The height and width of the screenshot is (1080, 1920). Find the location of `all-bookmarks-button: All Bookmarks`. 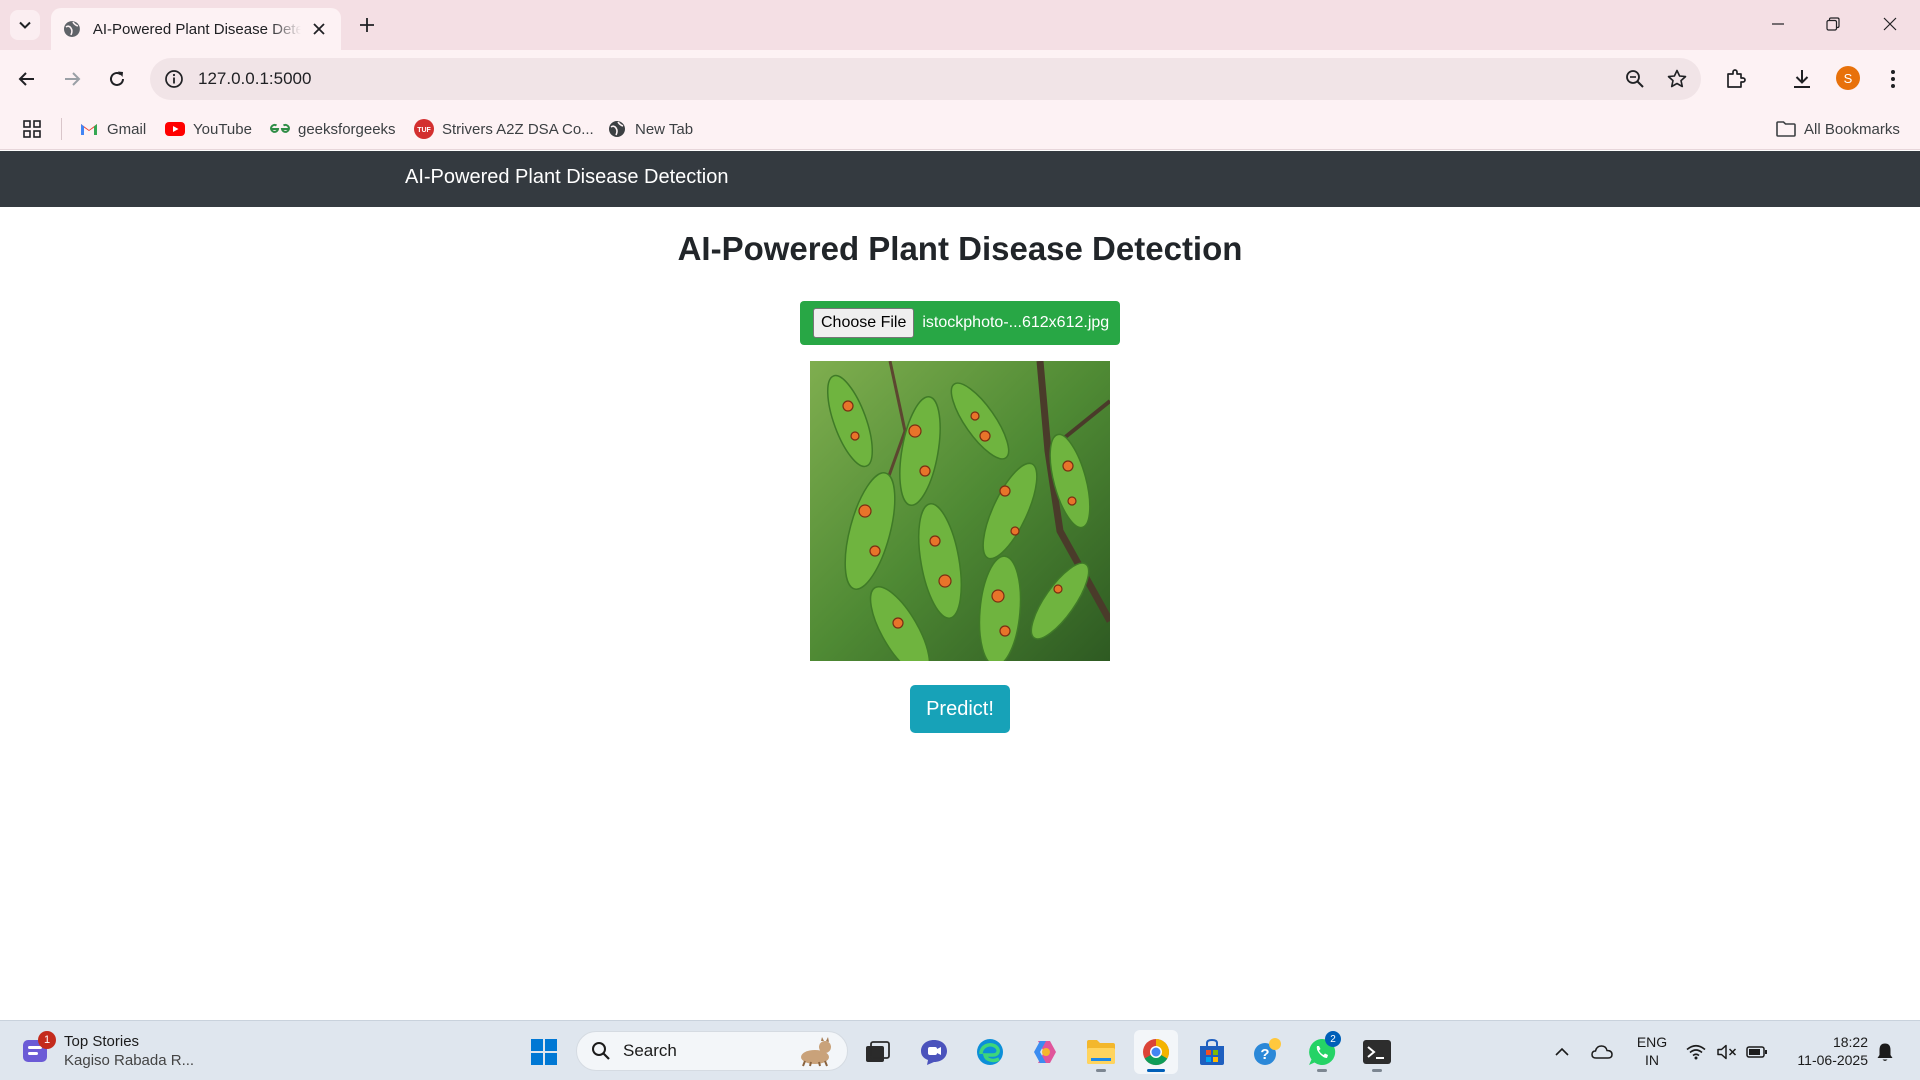

all-bookmarks-button: All Bookmarks is located at coordinates (1838, 129).